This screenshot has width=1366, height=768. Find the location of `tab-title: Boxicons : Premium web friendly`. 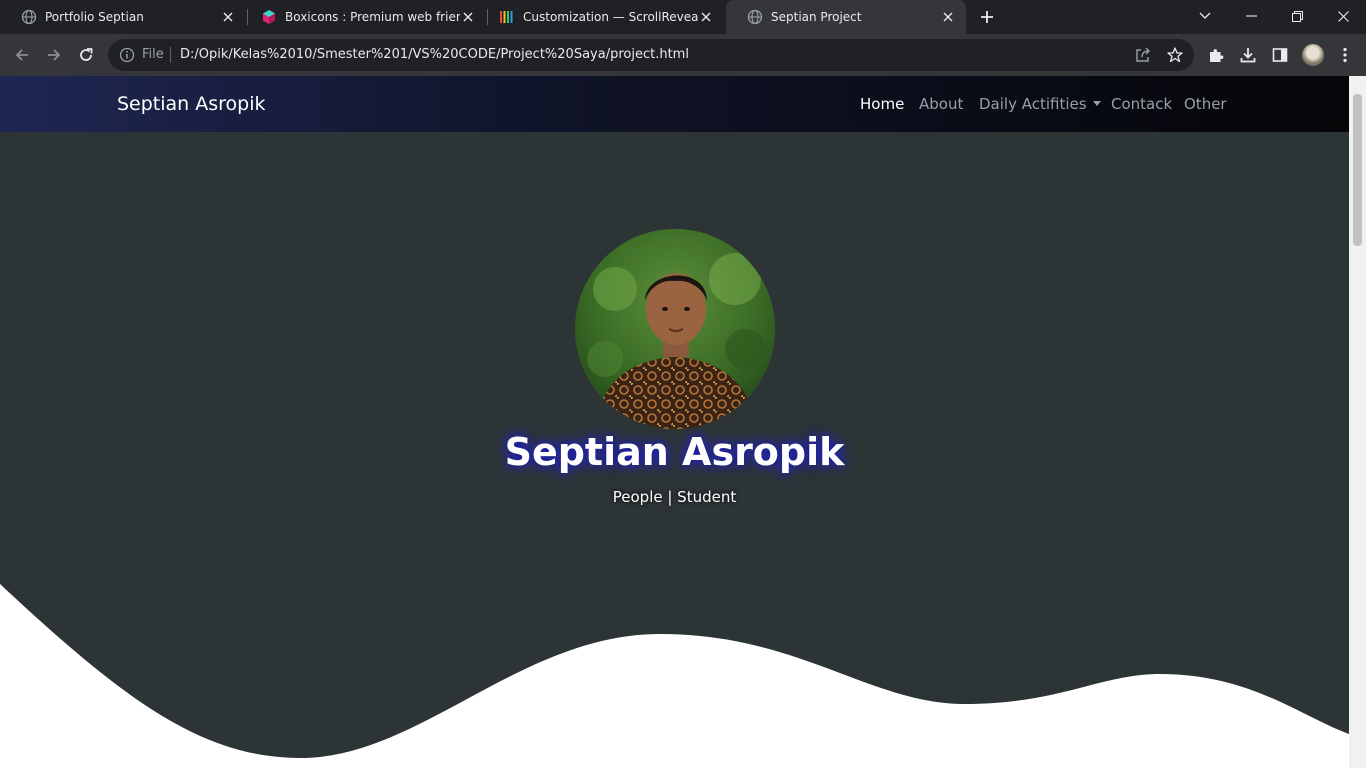

tab-title: Boxicons : Premium web friendly is located at coordinates (372, 17).